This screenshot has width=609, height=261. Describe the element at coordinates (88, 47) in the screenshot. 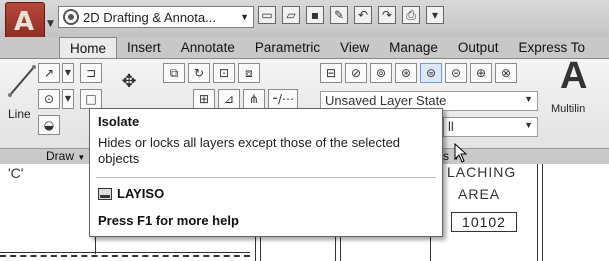

I see `tab-home: Home` at that location.